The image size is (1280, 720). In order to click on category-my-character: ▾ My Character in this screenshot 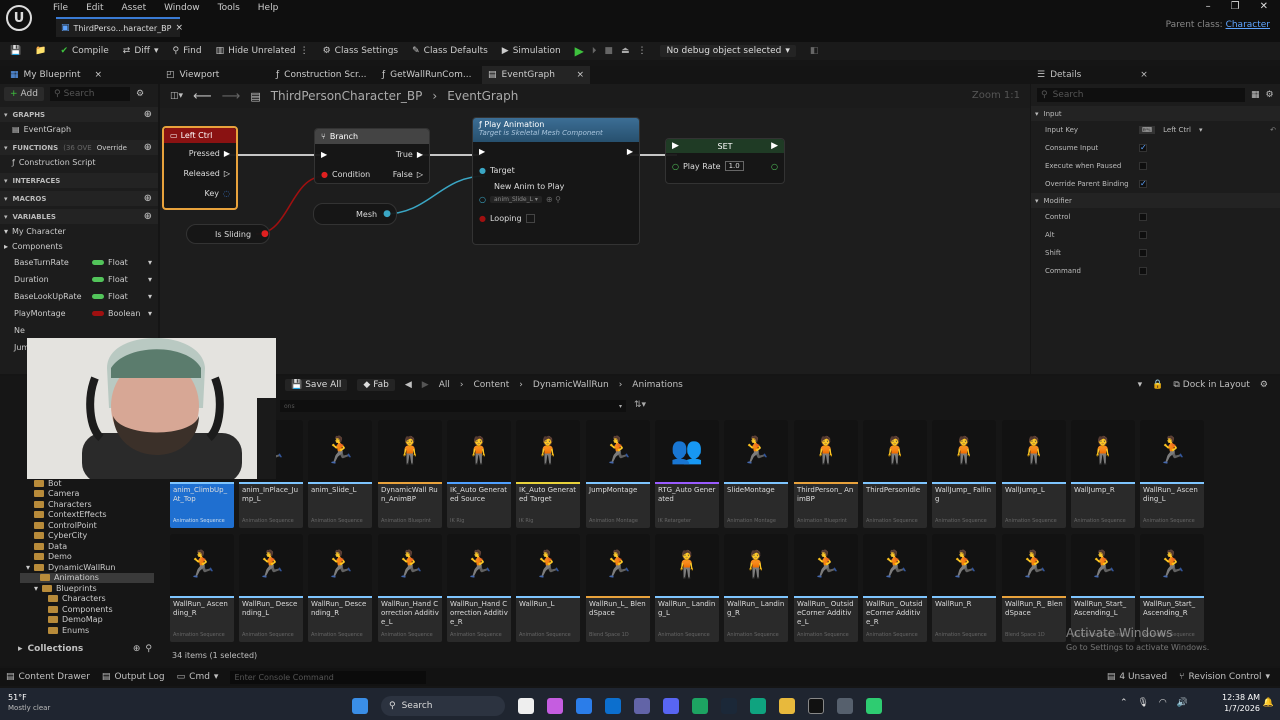, I will do `click(79, 231)`.